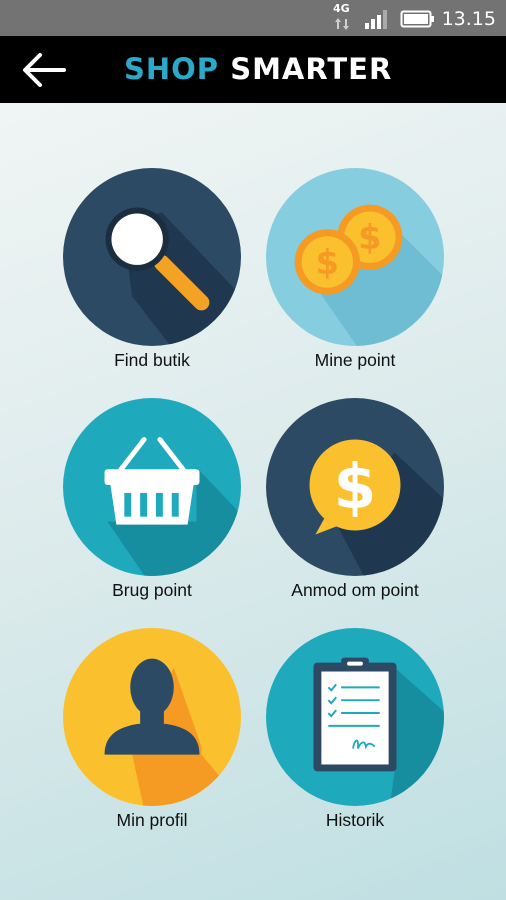 The width and height of the screenshot is (506, 900). I want to click on menu-label: Historik, so click(355, 820).